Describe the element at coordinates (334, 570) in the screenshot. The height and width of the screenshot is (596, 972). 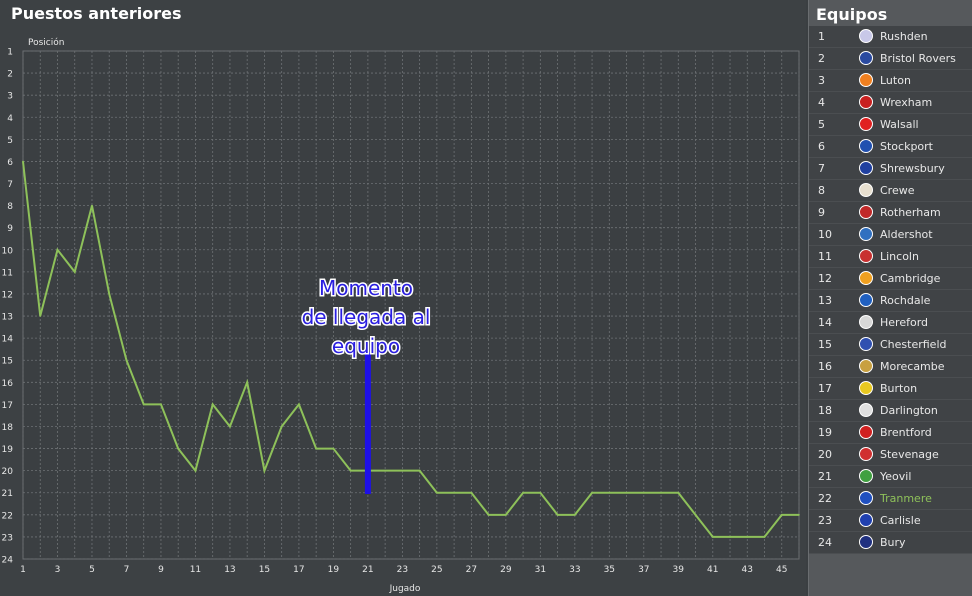
I see `x-tick-label: 19` at that location.